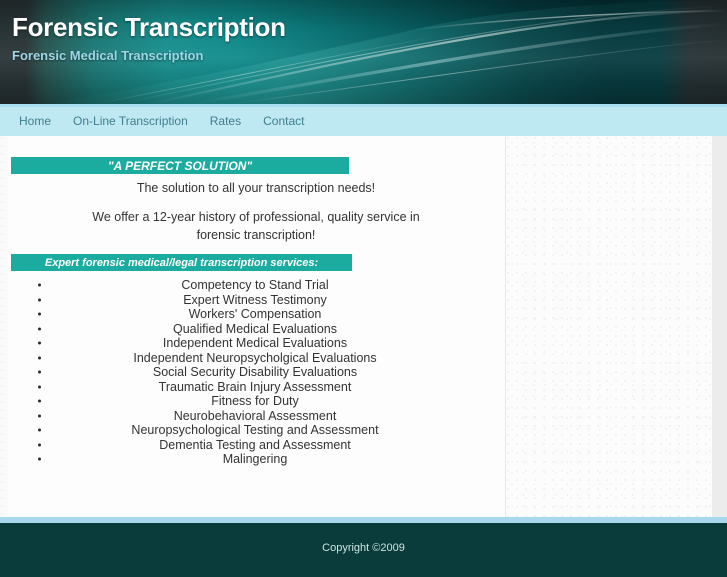 Image resolution: width=727 pixels, height=577 pixels. What do you see at coordinates (180, 165) in the screenshot?
I see `perfect-solution-banner: "A PERFECT SOLUTION"` at bounding box center [180, 165].